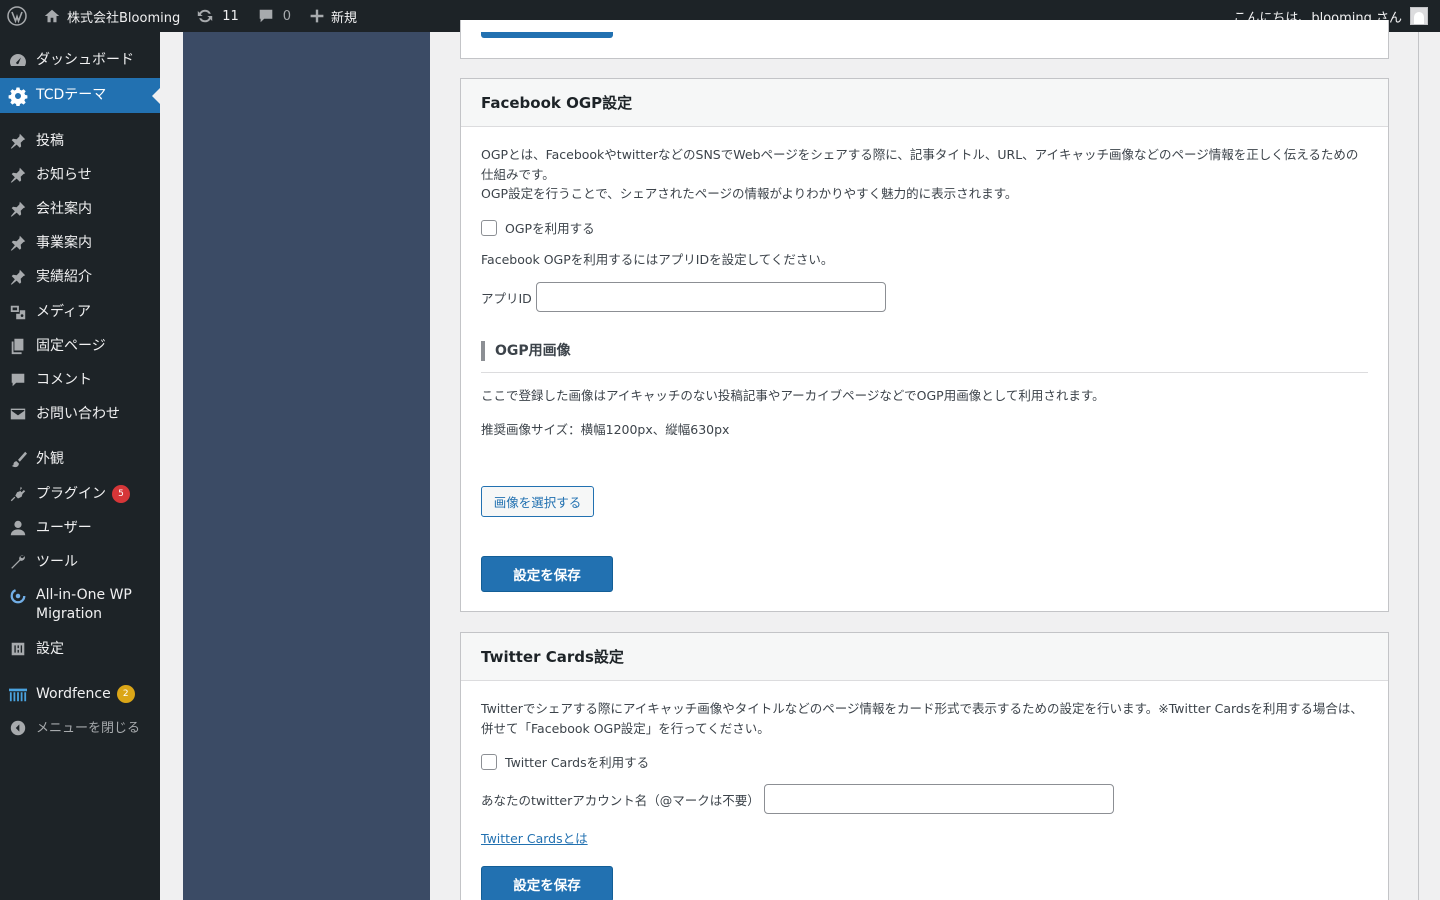  What do you see at coordinates (18, 728) in the screenshot?
I see `collapse-arrow-icon` at bounding box center [18, 728].